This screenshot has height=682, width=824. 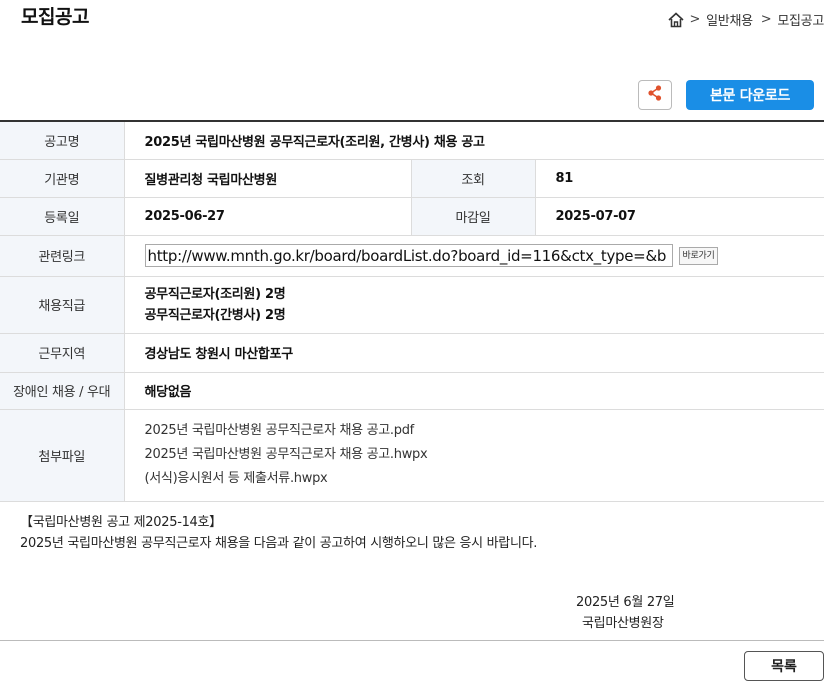 What do you see at coordinates (474, 391) in the screenshot?
I see `disabled-hiring-value: 해당없음` at bounding box center [474, 391].